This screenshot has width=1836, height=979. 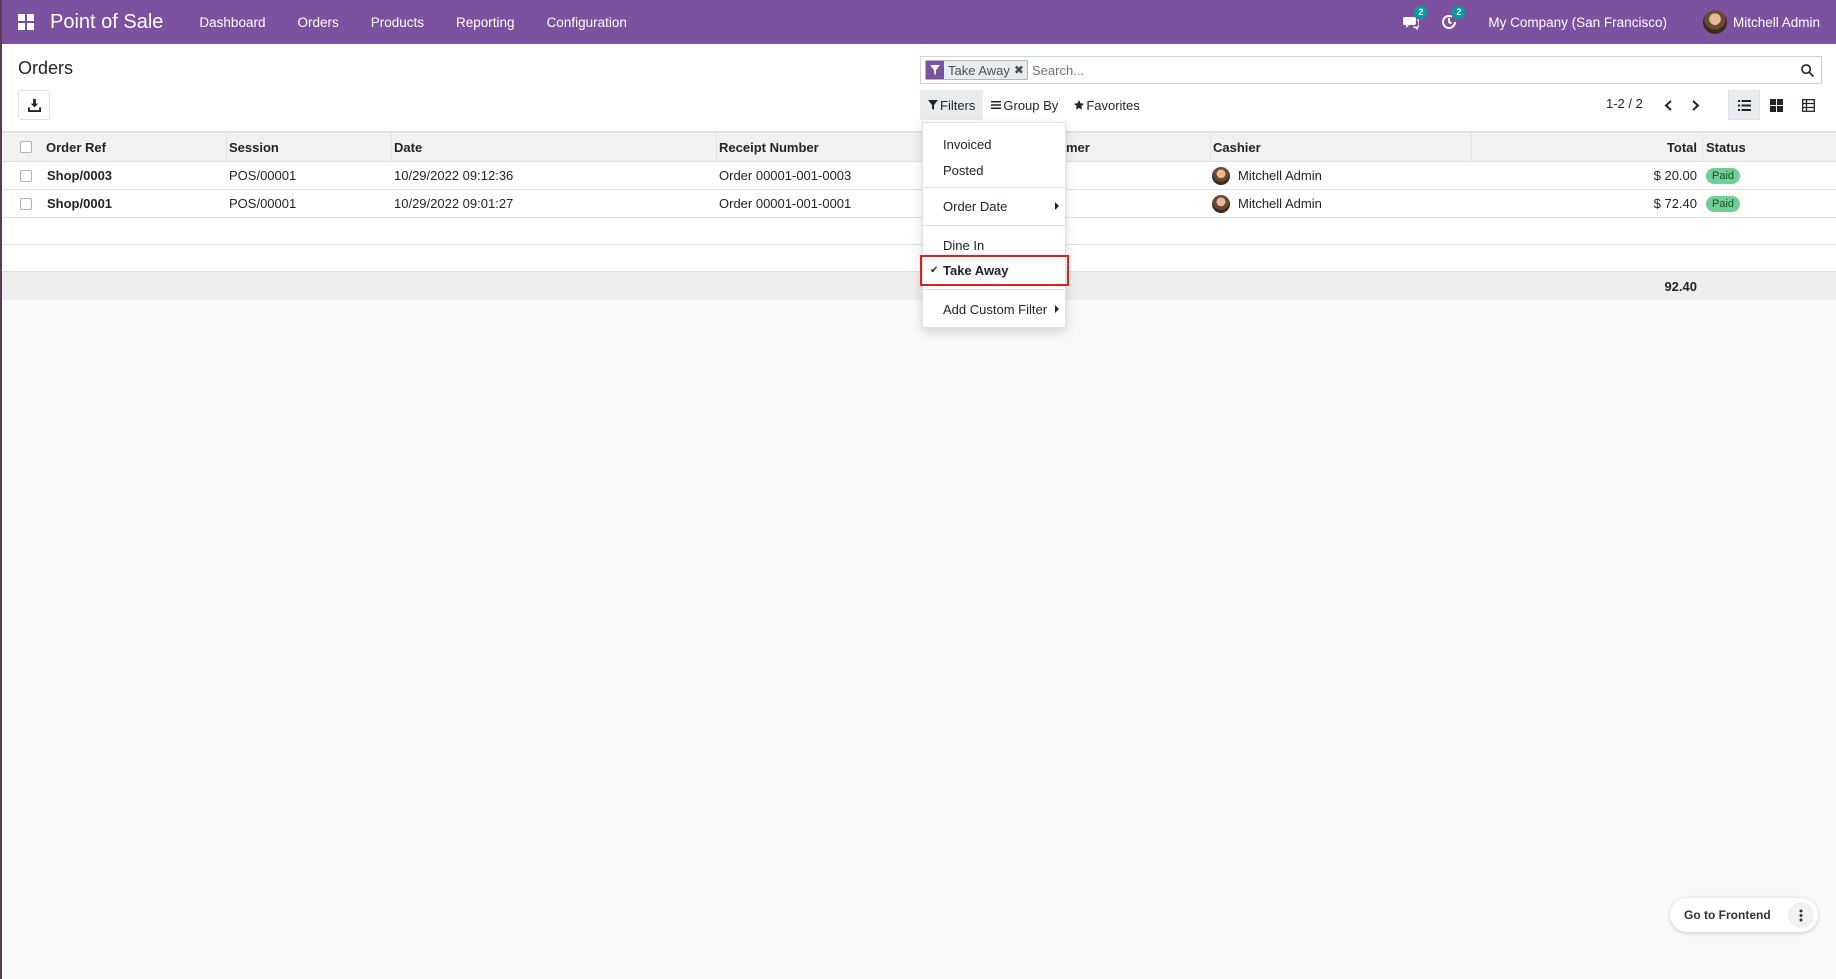 What do you see at coordinates (1031, 105) in the screenshot?
I see `group-by-label: Group By` at bounding box center [1031, 105].